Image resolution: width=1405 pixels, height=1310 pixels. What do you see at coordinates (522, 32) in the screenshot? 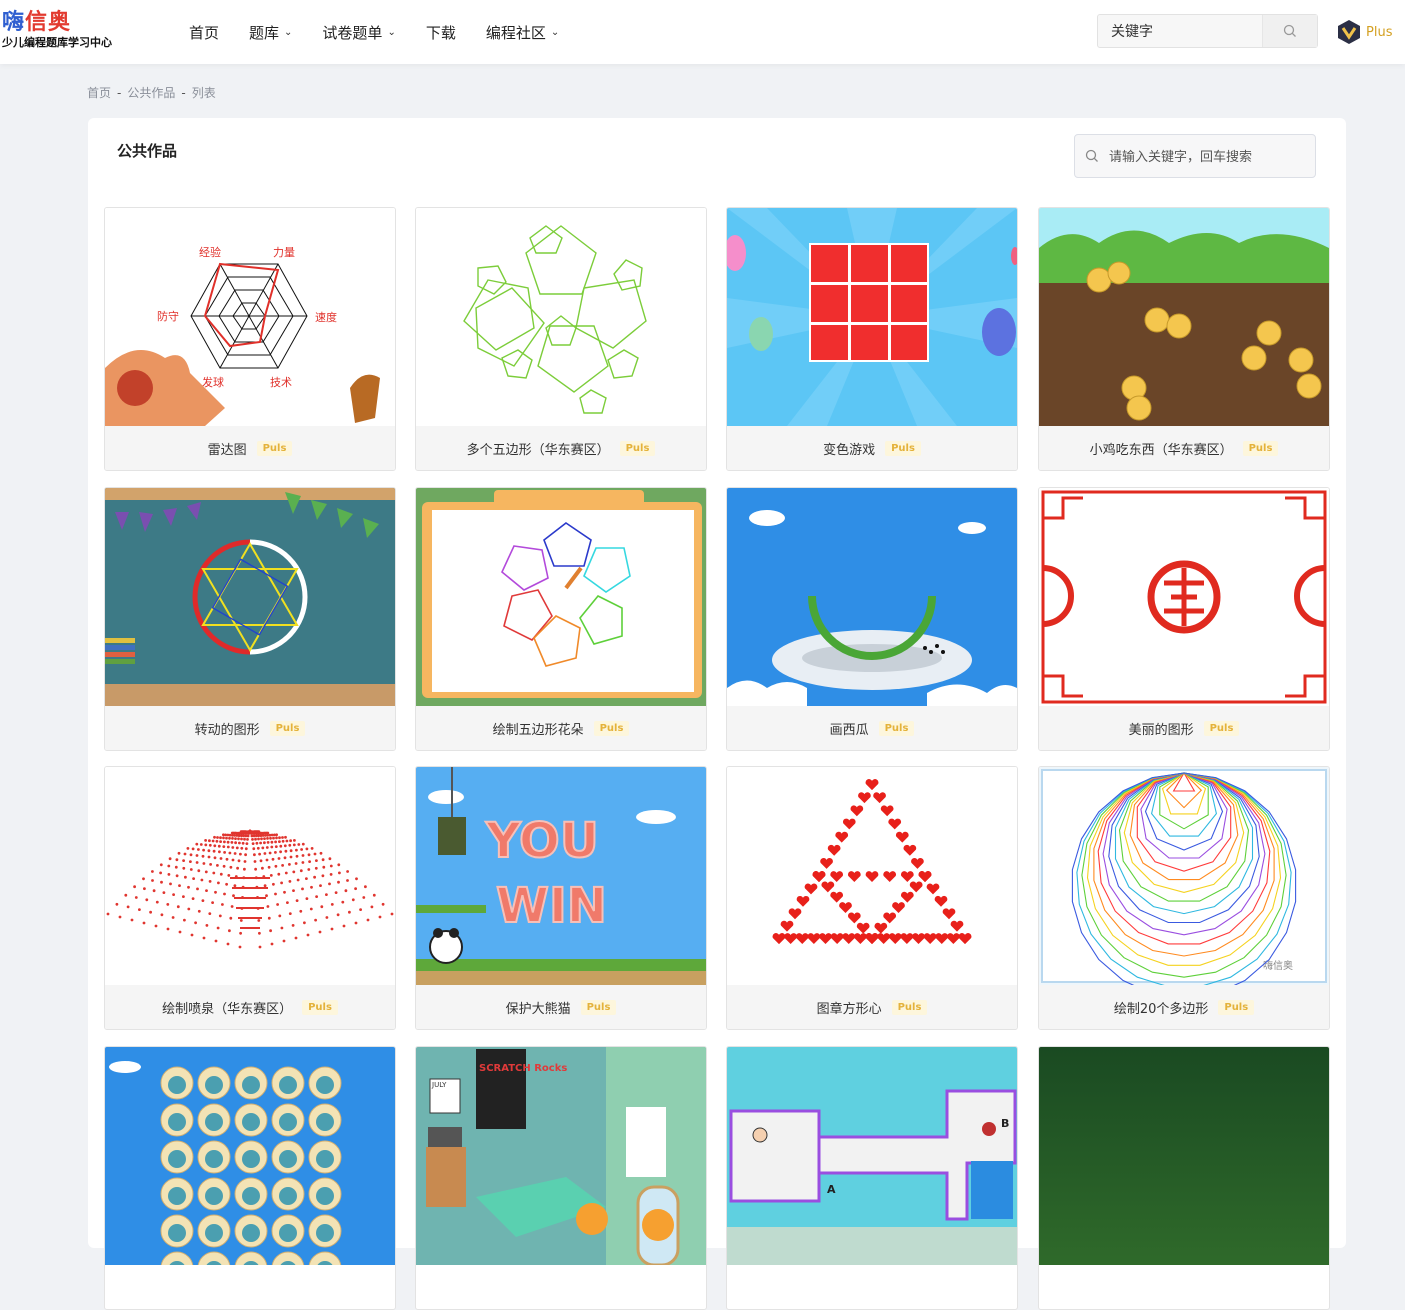
I see `nav-community: 编程社区 ⌄` at bounding box center [522, 32].